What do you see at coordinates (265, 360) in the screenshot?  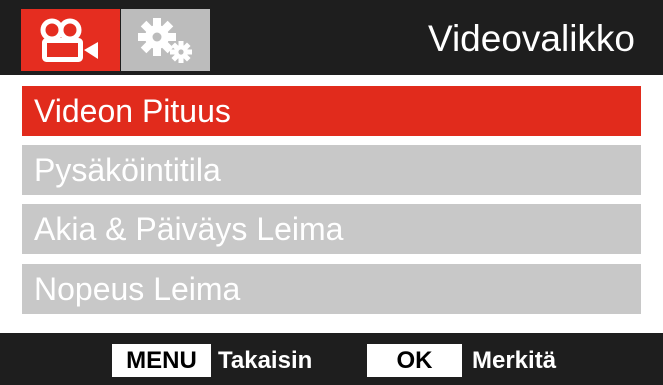 I see `back-hint: Takaisin` at bounding box center [265, 360].